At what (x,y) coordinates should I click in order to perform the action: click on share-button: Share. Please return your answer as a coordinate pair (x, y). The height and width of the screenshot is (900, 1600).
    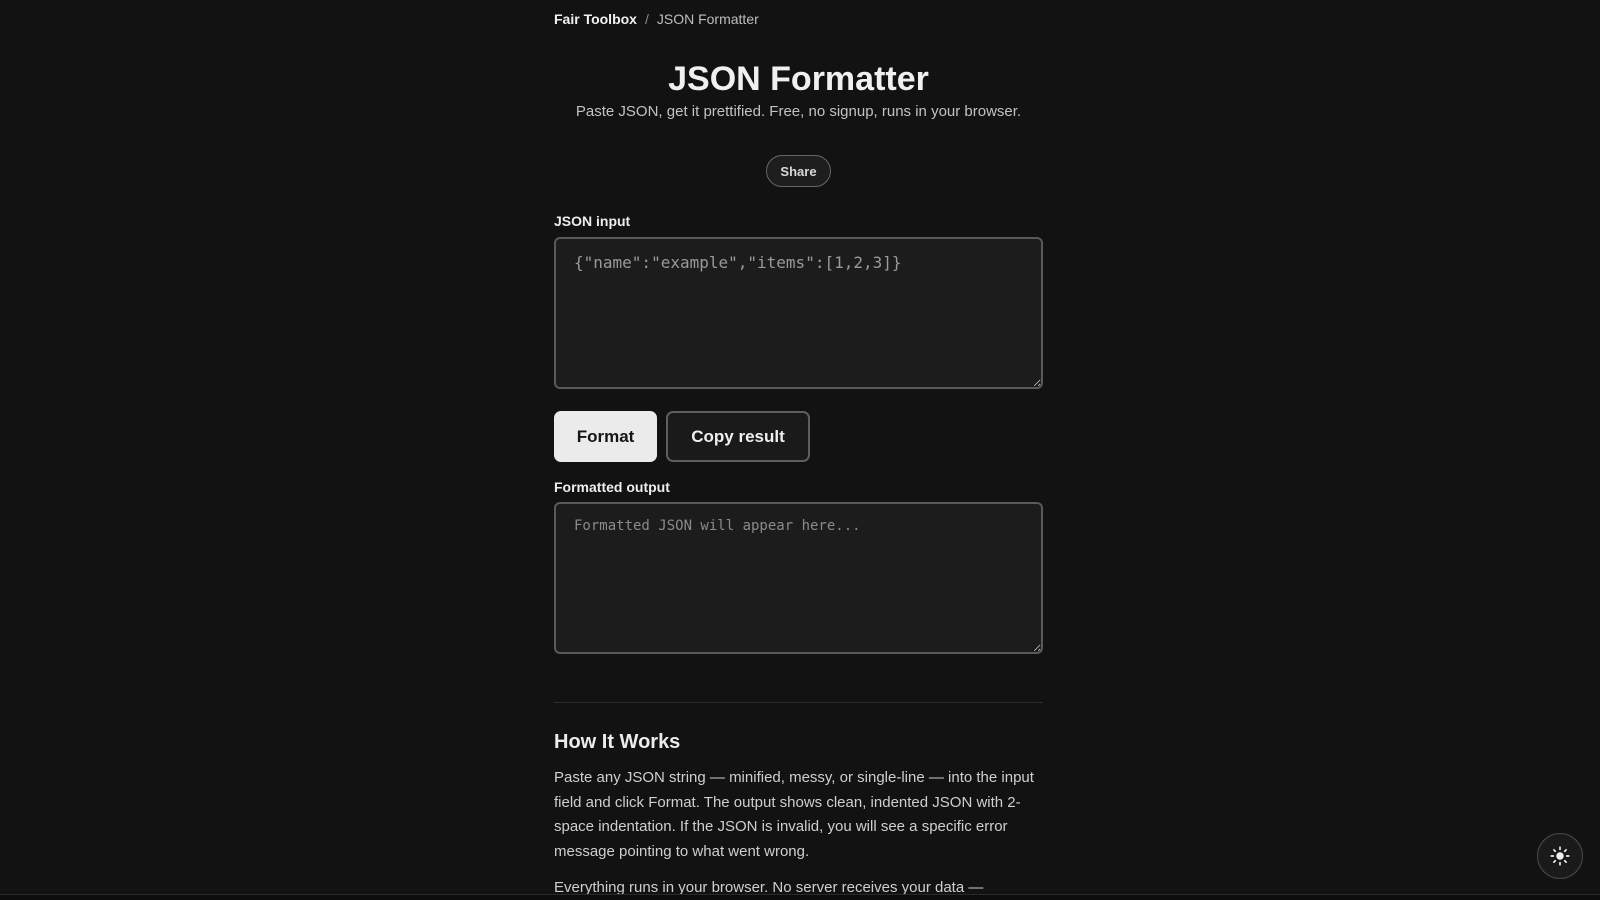
    Looking at the image, I should click on (798, 171).